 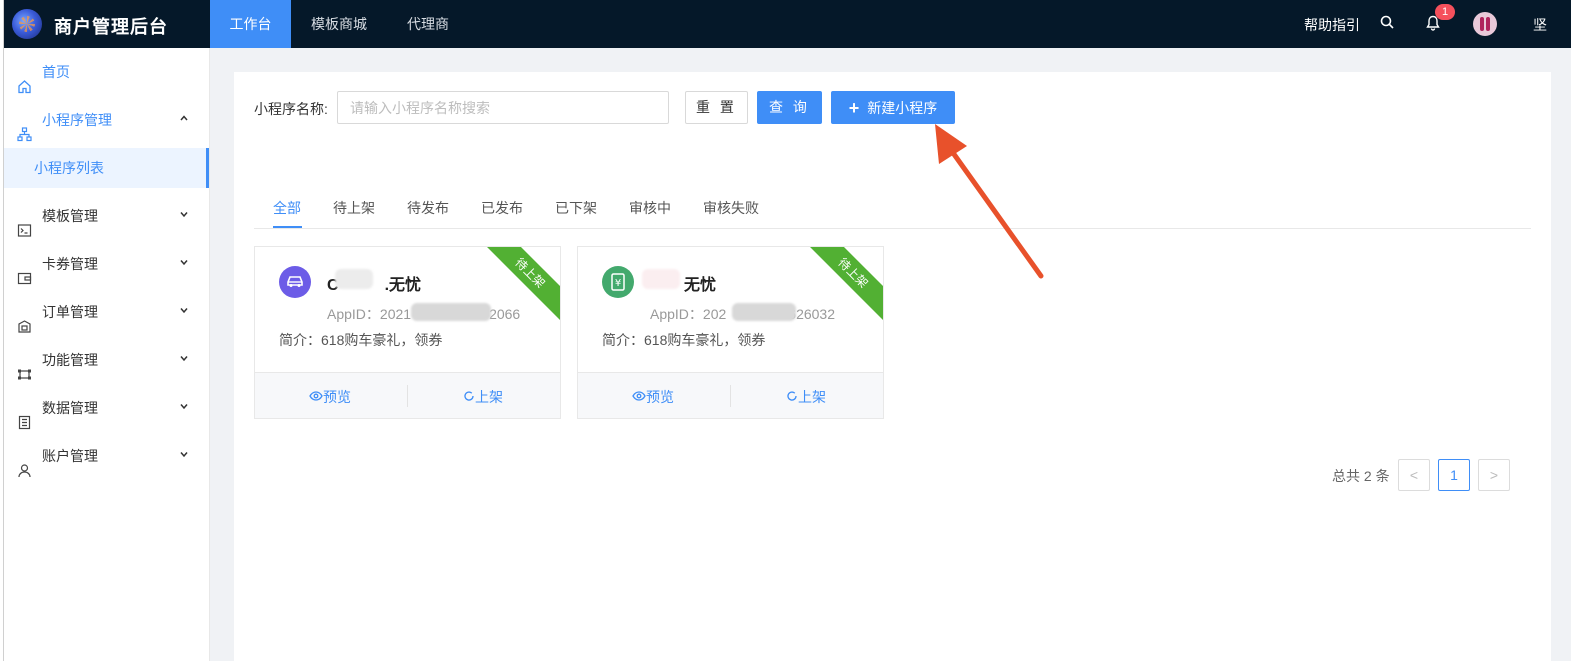 What do you see at coordinates (287, 227) in the screenshot?
I see `active-tab-indicator` at bounding box center [287, 227].